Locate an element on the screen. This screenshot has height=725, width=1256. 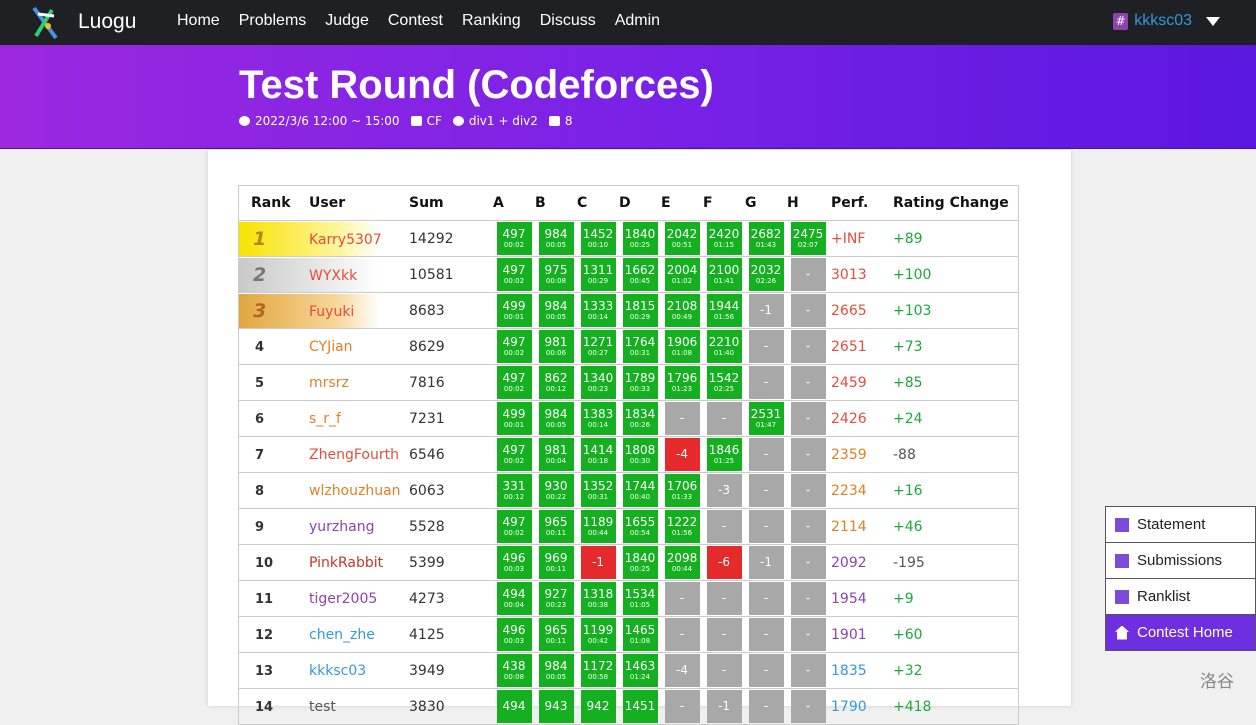
score-box: 969 00:11 is located at coordinates (556, 562).